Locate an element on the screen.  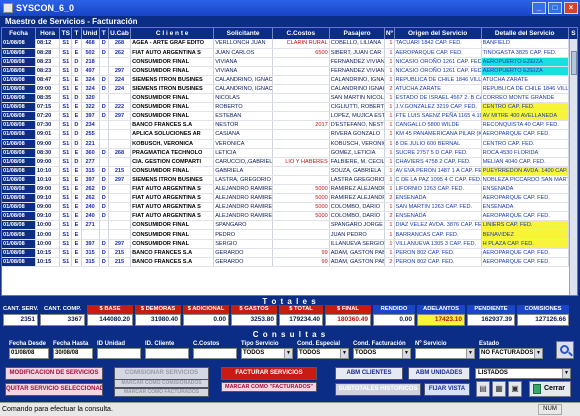
grid-cell: MELIAN 4040 CAP. FED. is located at coordinates (525, 162).